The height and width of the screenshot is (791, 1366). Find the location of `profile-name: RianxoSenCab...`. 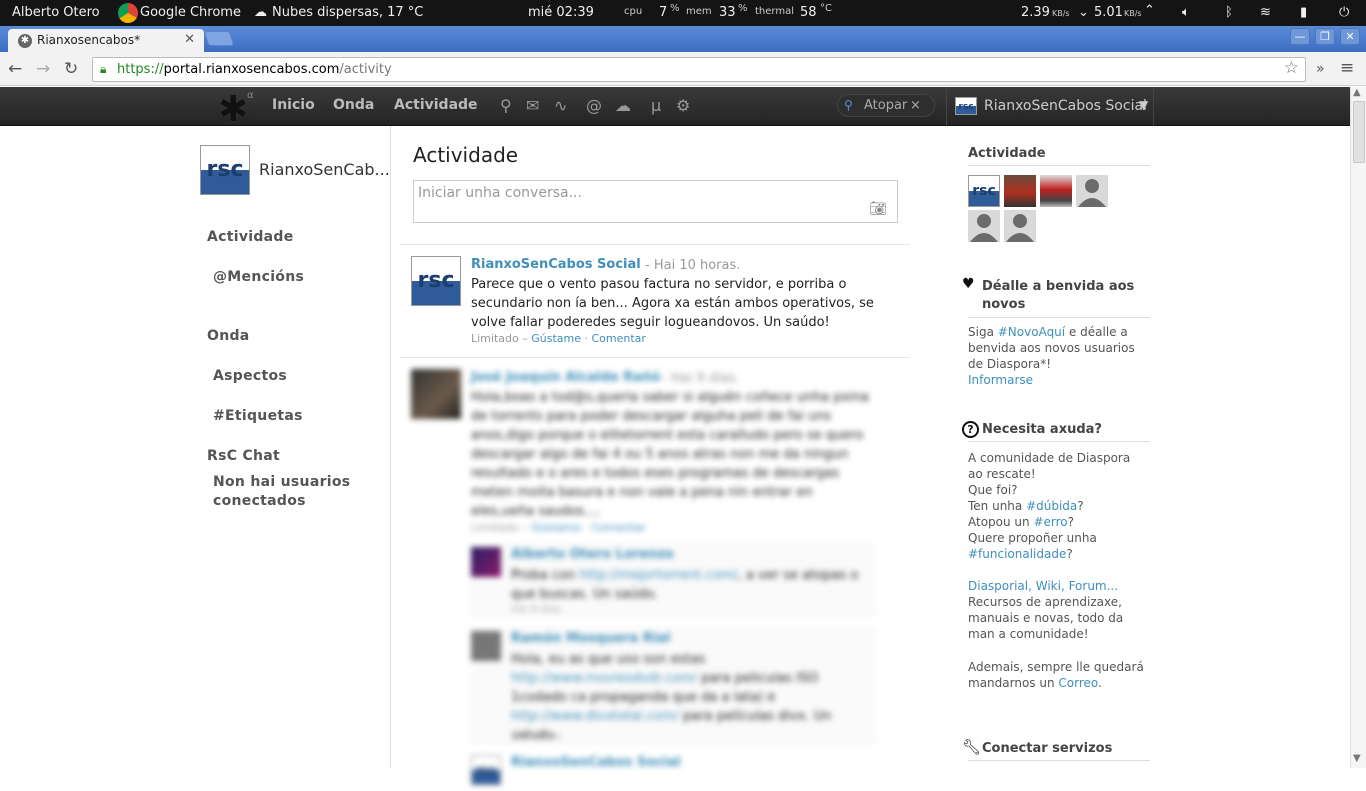

profile-name: RianxoSenCab... is located at coordinates (324, 169).